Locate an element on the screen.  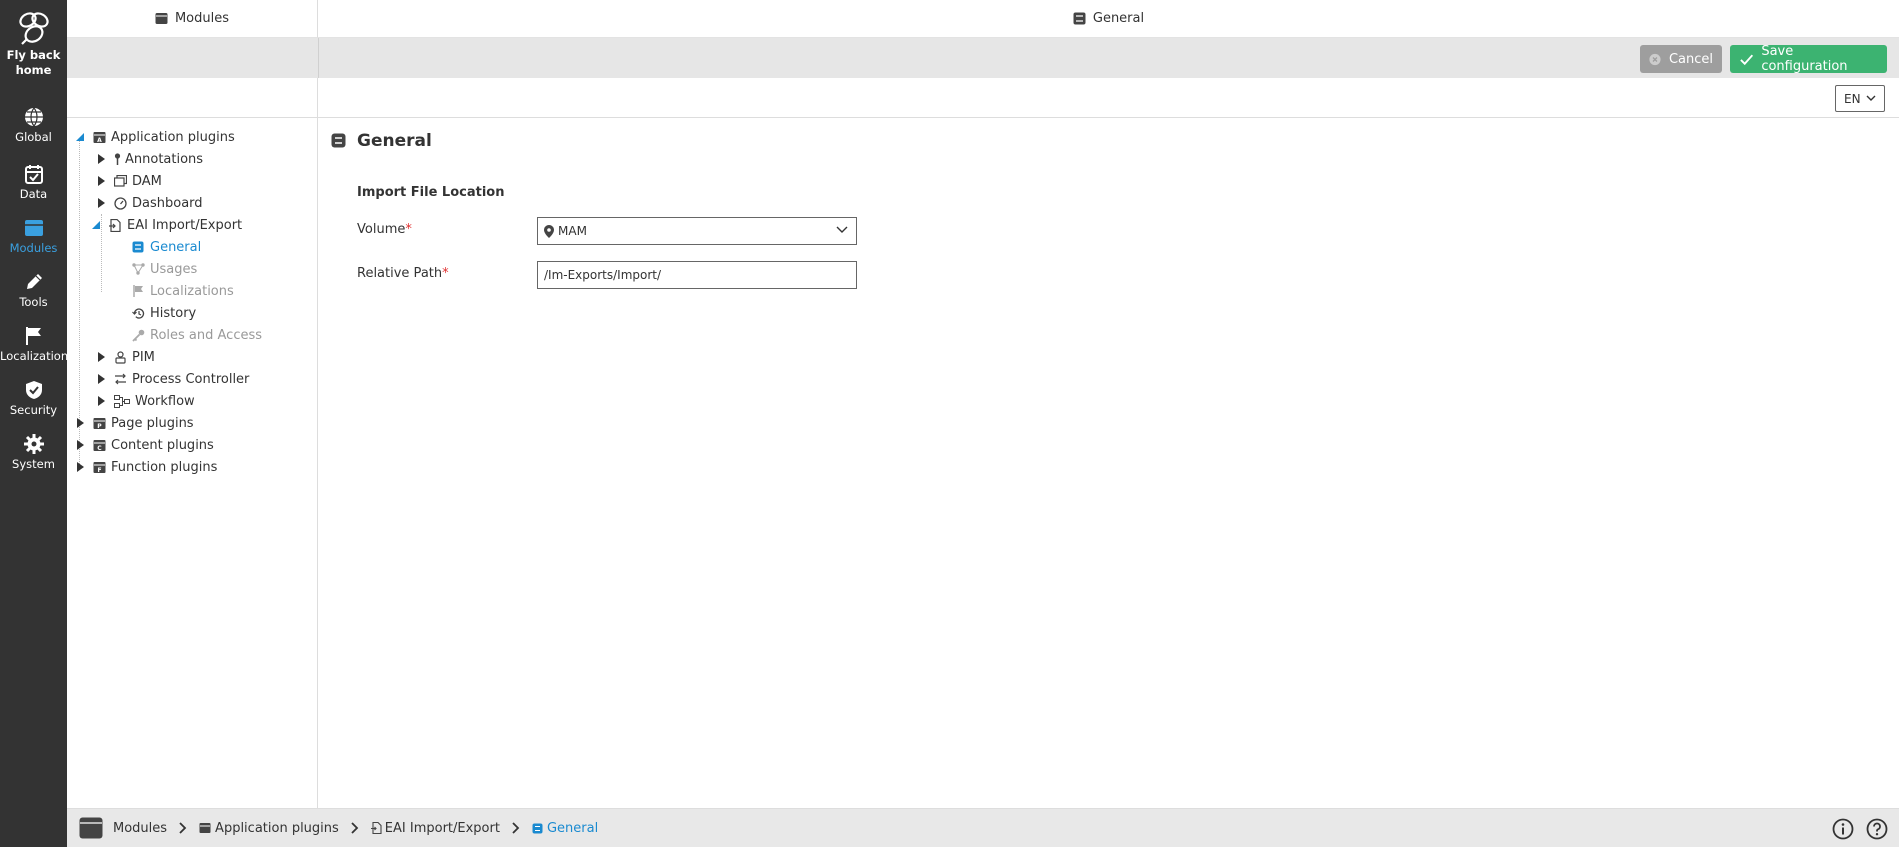
rail-item-data: Data is located at coordinates (33, 182).